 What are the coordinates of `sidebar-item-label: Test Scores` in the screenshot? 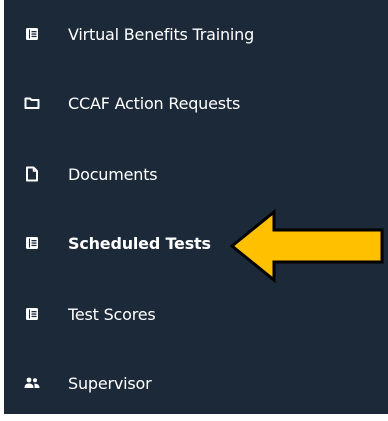 It's located at (112, 314).